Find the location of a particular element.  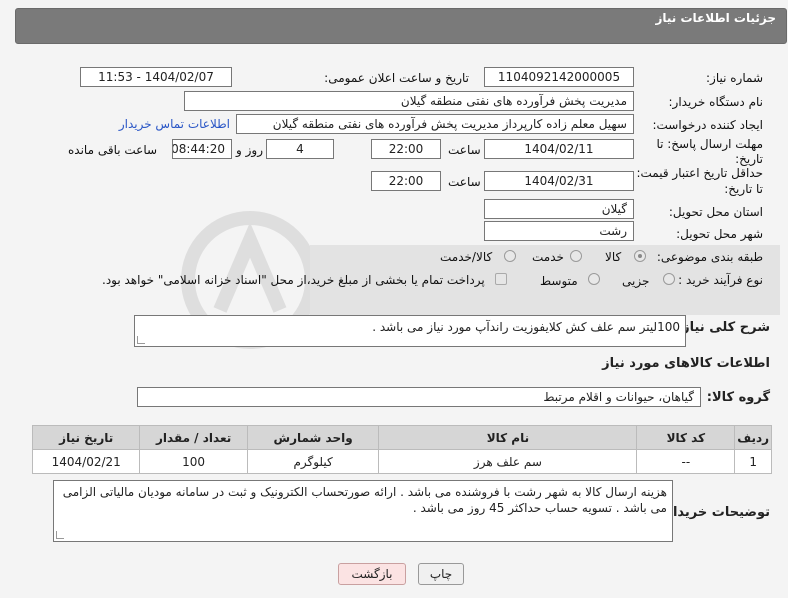

buyer-notes-label: توضیحات خریدار: is located at coordinates (715, 512).